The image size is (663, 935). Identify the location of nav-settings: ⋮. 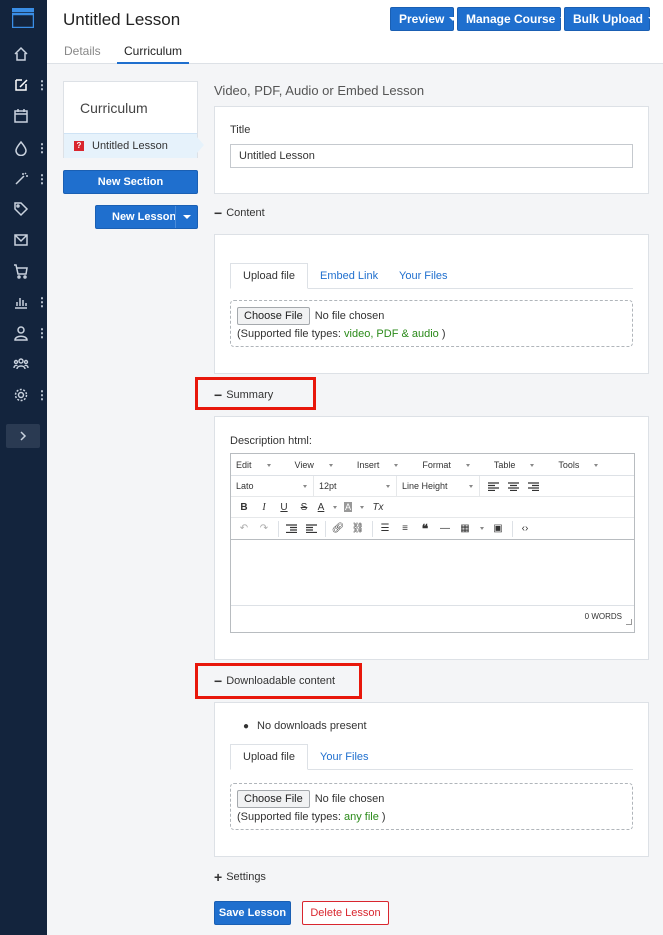
(24, 395).